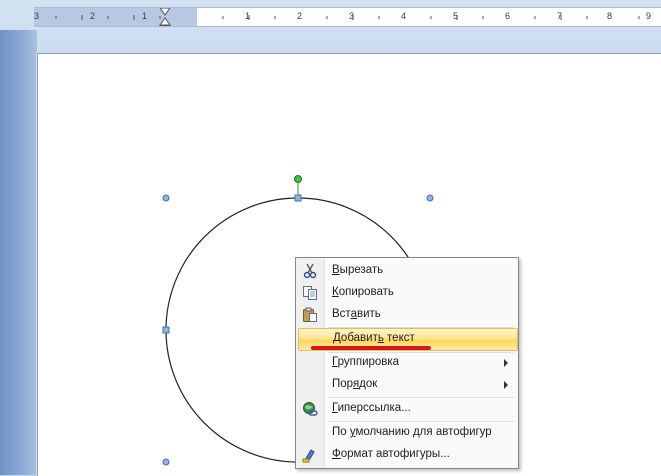 This screenshot has height=476, width=661. I want to click on copy-icon, so click(310, 293).